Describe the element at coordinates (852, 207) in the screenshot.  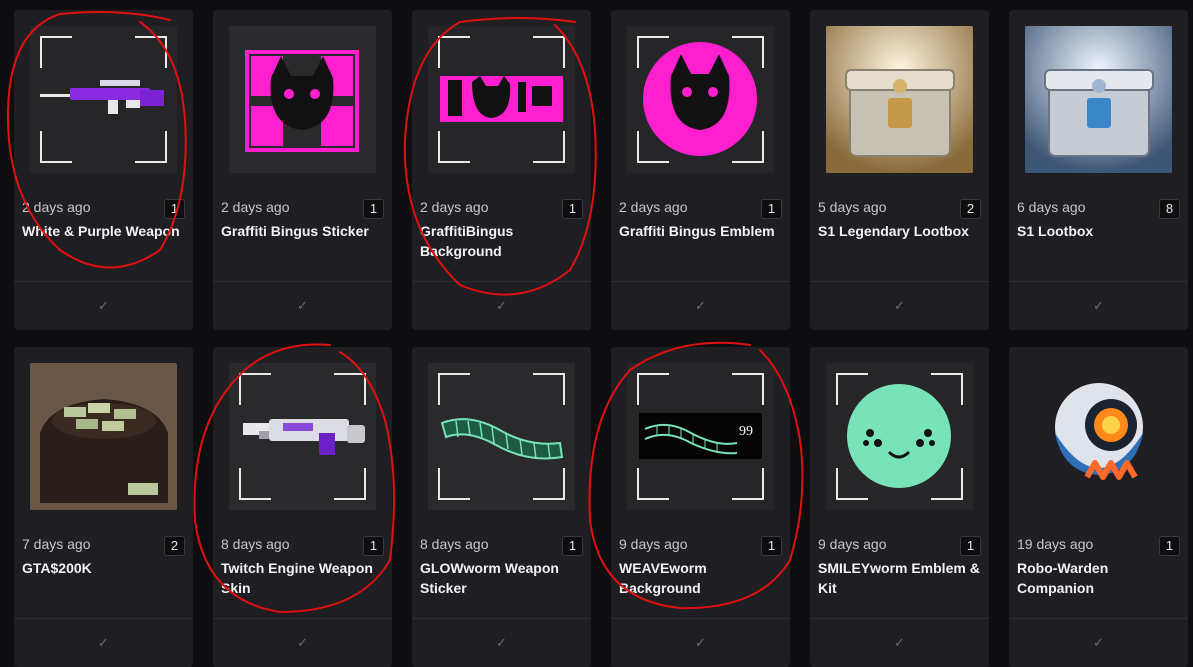
I see `item-date: 5 days ago` at that location.